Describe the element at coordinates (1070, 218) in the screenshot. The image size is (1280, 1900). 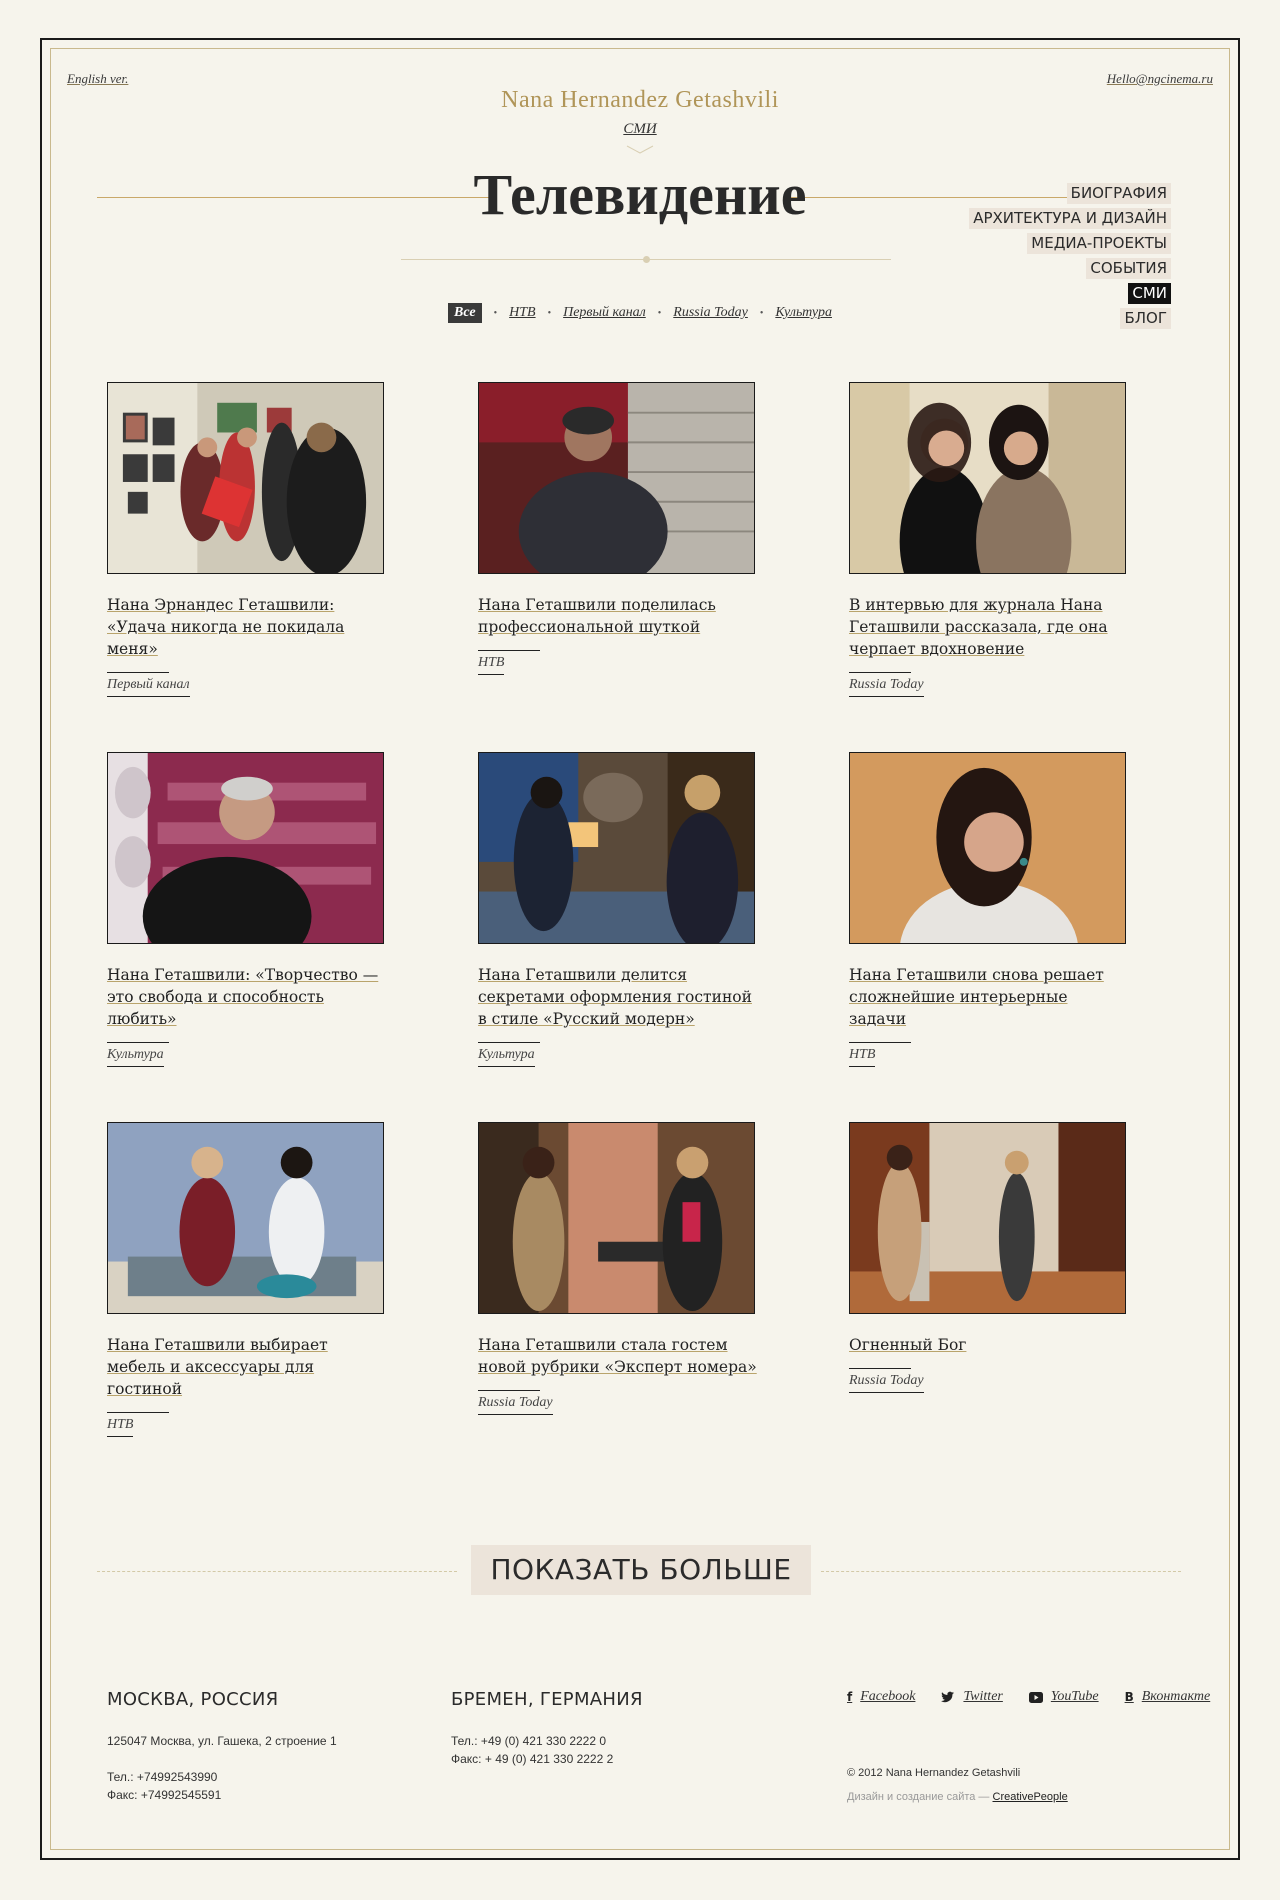
I see `nav-item-architecture: АРХИТЕКТУРА И ДИЗАЙН` at that location.